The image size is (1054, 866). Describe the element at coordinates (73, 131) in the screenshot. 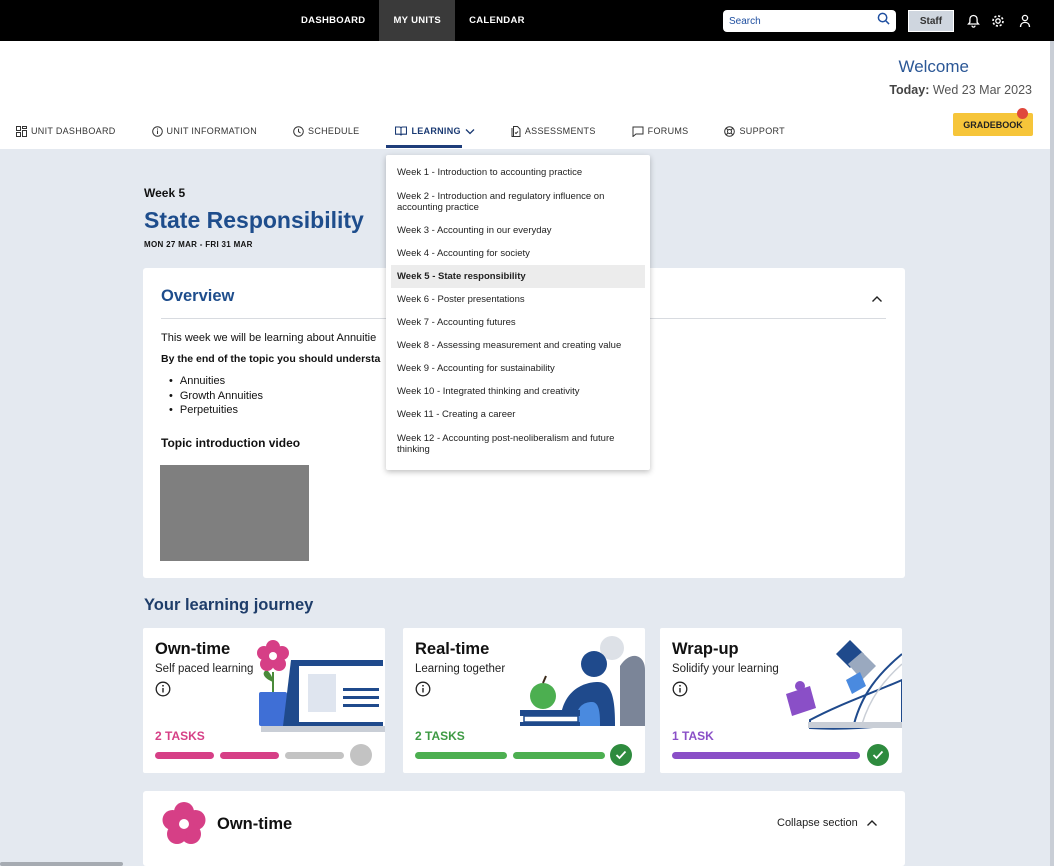

I see `tab-label: UNIT DASHBOARD` at that location.